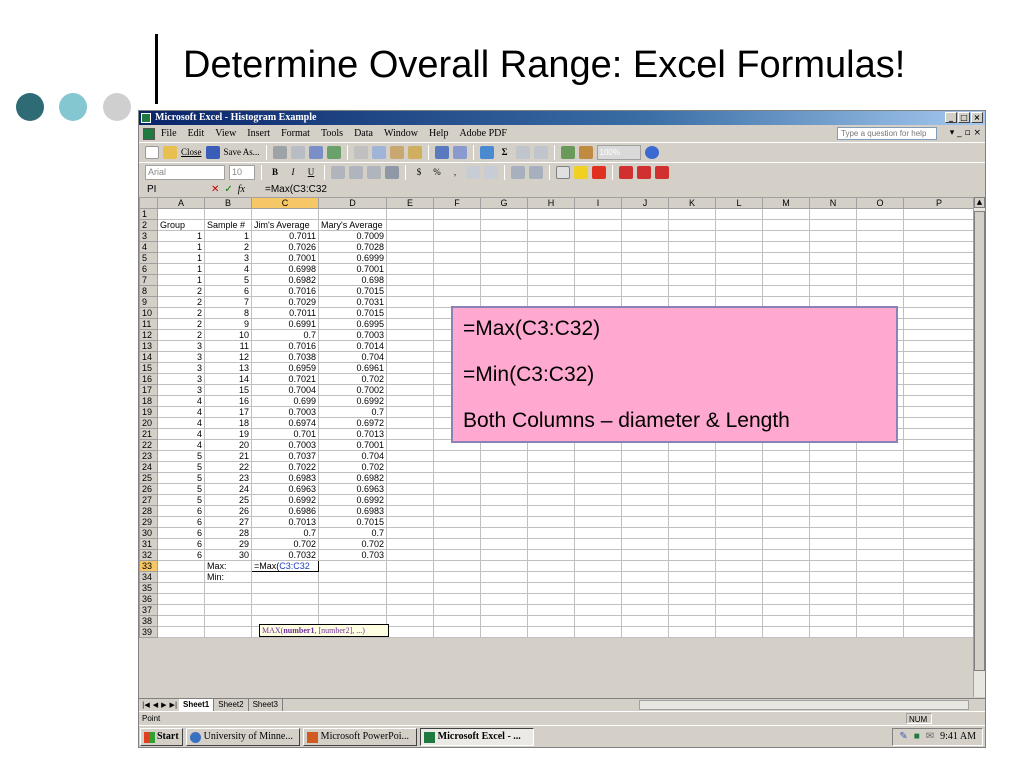 This screenshot has height=768, width=1024. What do you see at coordinates (148, 280) in the screenshot?
I see `row-header: 7` at bounding box center [148, 280].